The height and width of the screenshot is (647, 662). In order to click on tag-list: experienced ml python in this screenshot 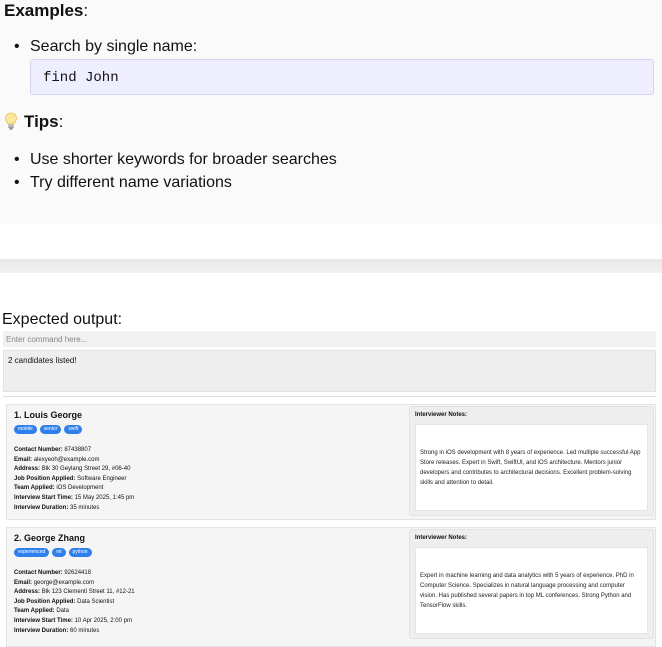, I will do `click(53, 552)`.